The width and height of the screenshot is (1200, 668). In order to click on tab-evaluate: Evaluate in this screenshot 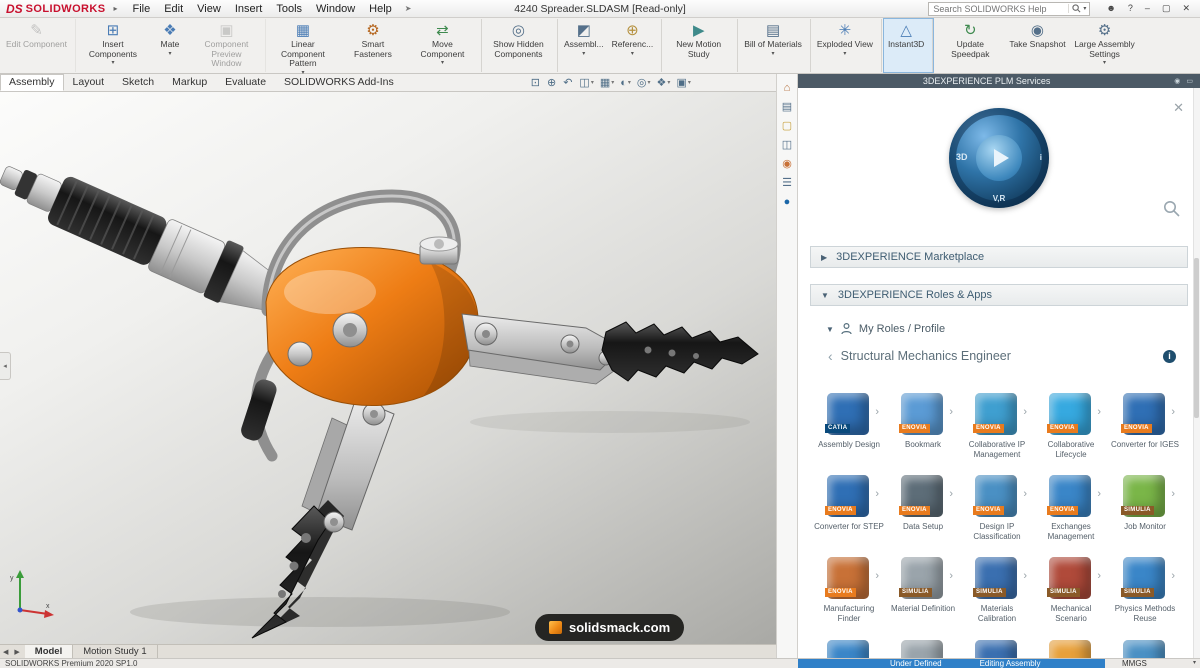, I will do `click(245, 82)`.